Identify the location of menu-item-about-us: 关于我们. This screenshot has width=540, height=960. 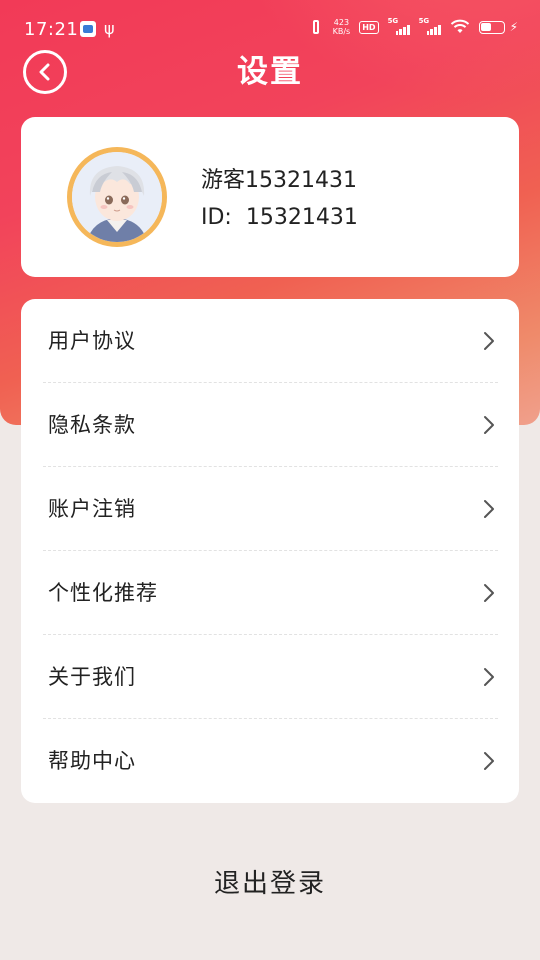
(270, 677).